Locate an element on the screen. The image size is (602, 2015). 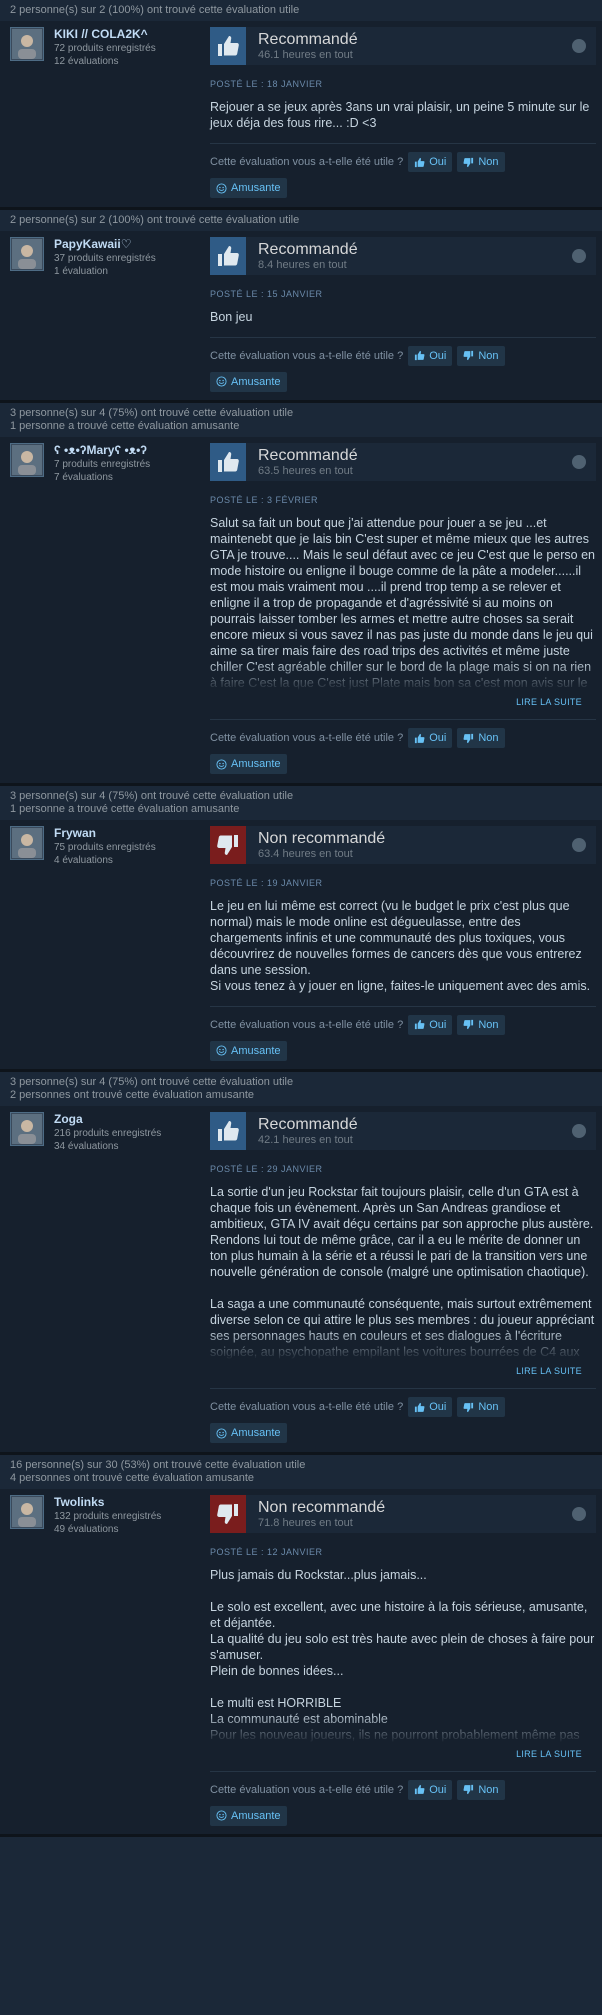
review-verdict-header: Recommandé 46.1 heures en tout is located at coordinates (403, 46).